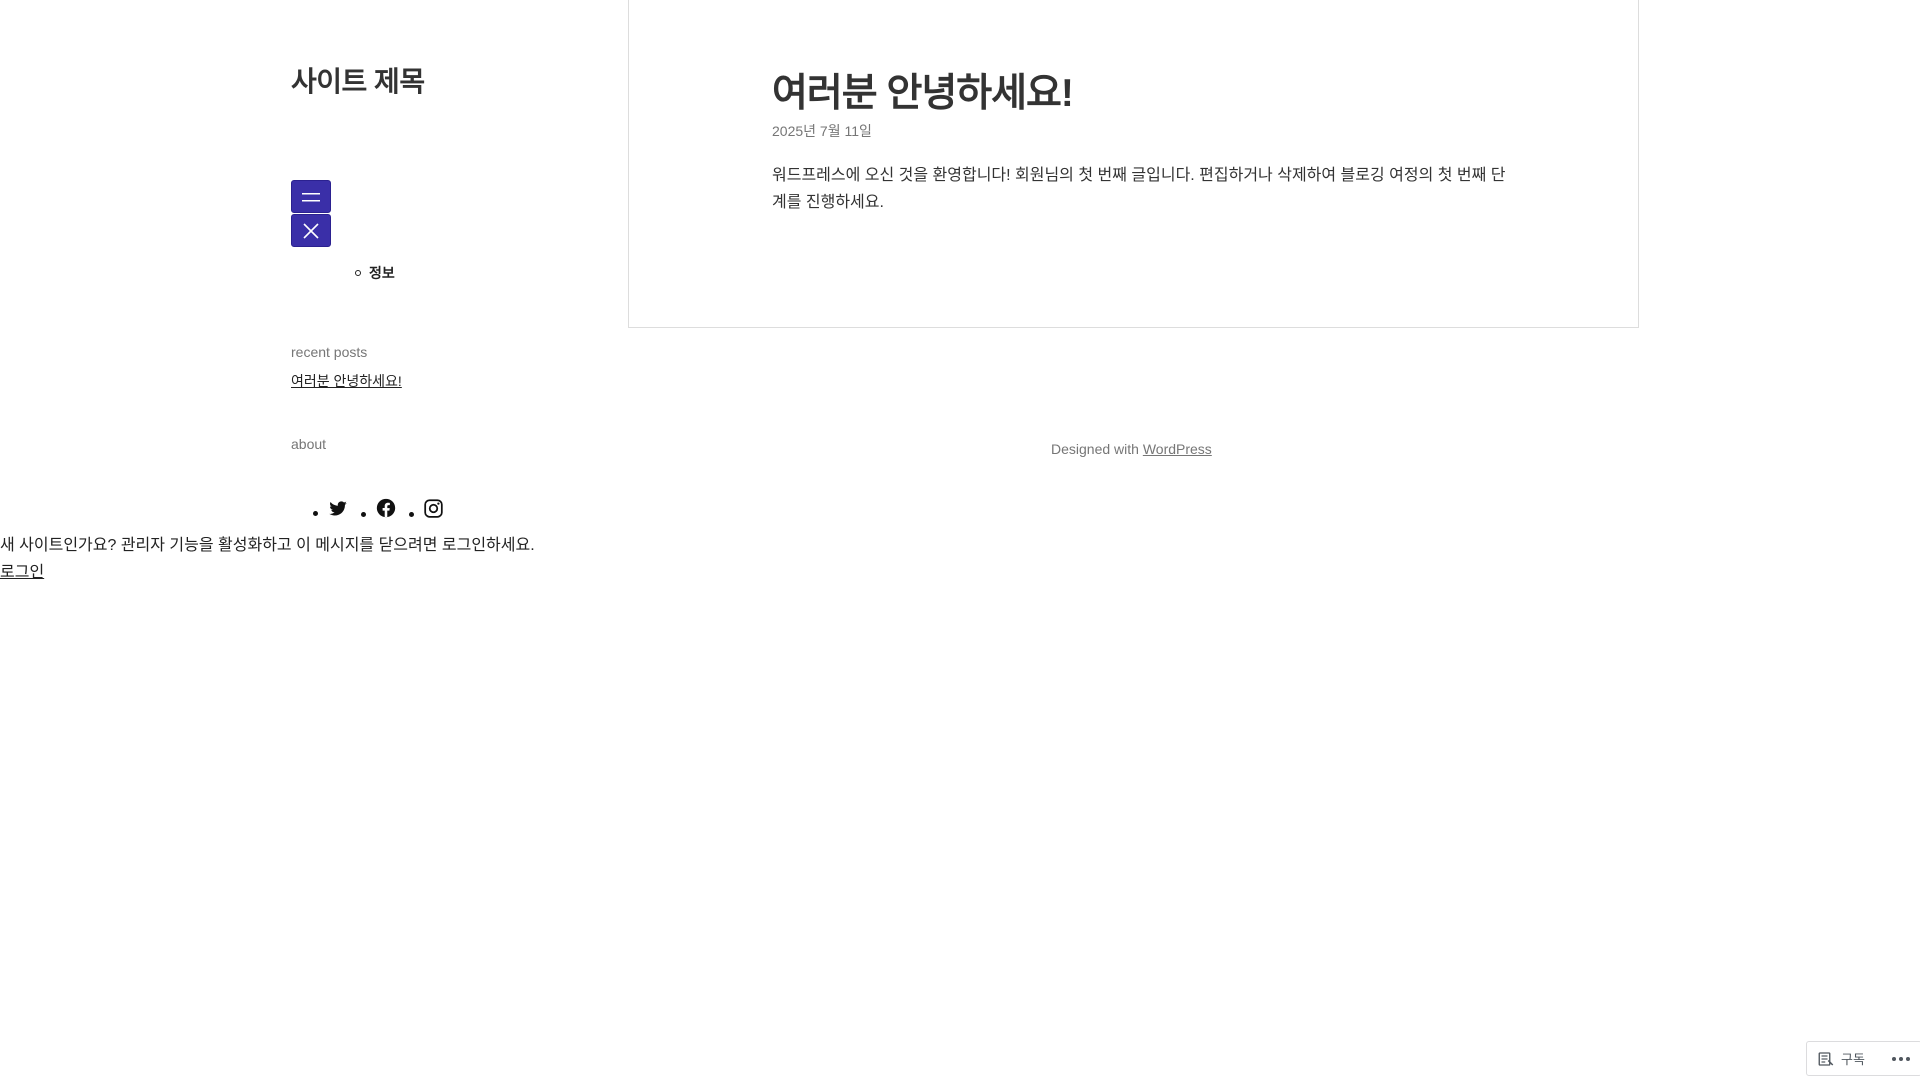  Describe the element at coordinates (1853, 1059) in the screenshot. I see `subscribe-label: 구독` at that location.